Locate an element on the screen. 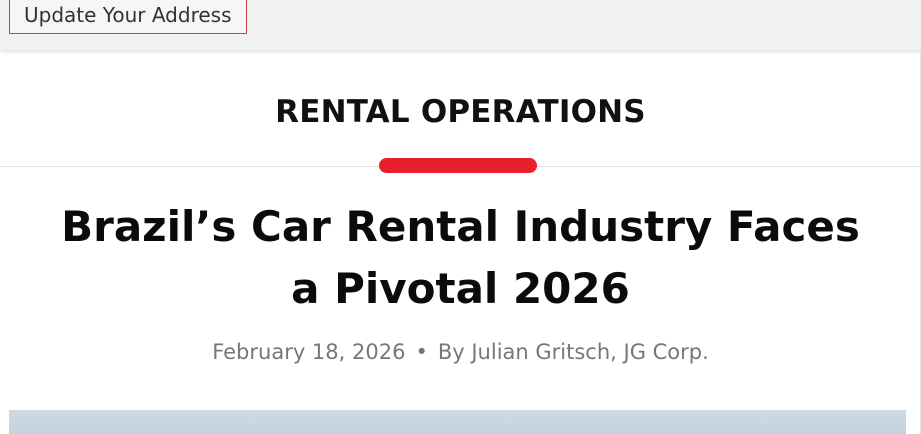 The image size is (921, 434). hero-image is located at coordinates (457, 422).